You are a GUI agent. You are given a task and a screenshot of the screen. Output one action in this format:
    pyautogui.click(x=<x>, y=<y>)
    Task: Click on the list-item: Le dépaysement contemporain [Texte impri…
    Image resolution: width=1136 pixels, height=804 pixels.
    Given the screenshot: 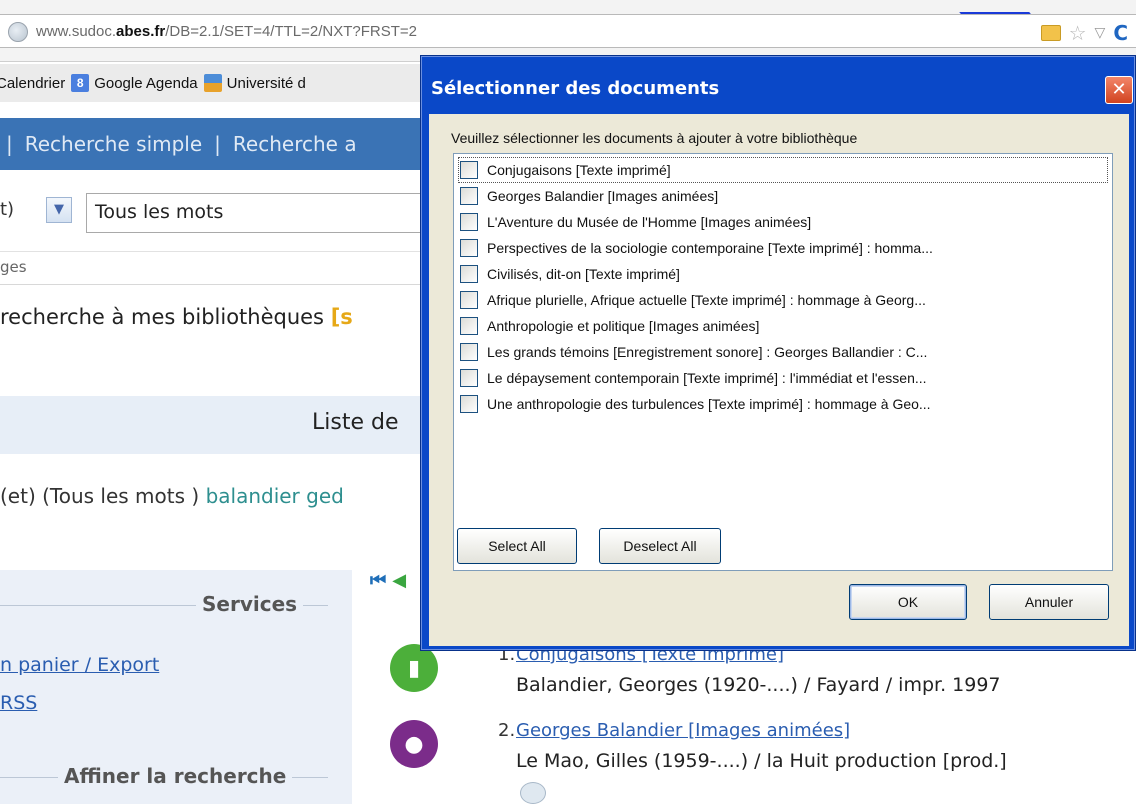 What is the action you would take?
    pyautogui.click(x=783, y=378)
    